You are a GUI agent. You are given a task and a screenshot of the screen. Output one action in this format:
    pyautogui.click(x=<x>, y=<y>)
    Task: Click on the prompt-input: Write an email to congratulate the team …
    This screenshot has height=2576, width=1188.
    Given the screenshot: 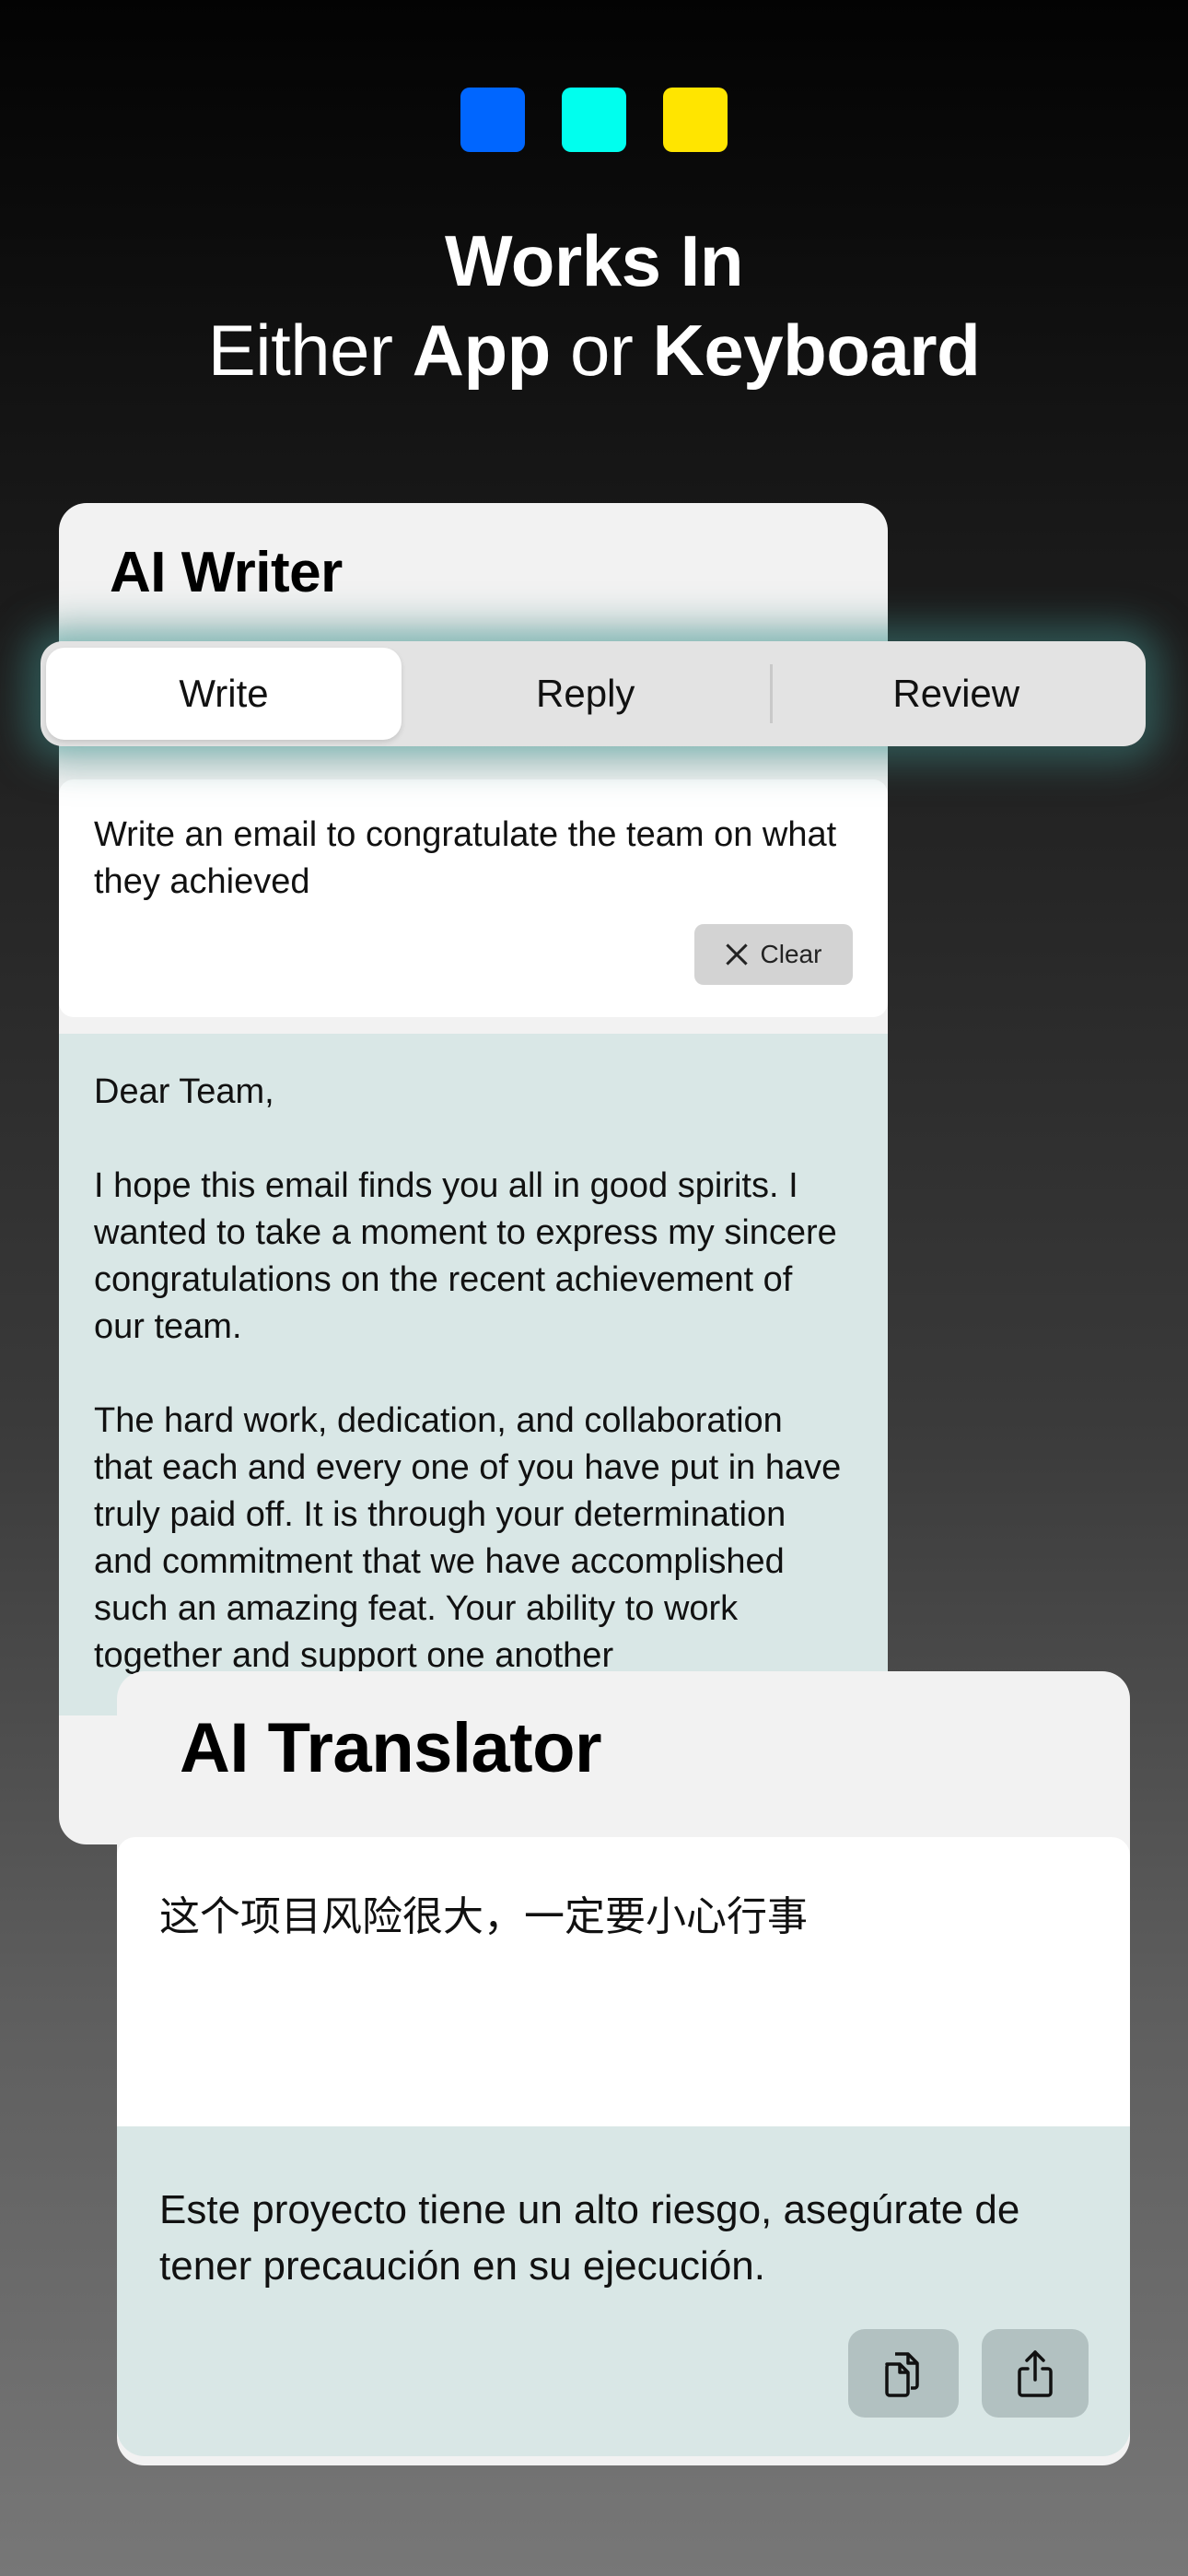 What is the action you would take?
    pyautogui.click(x=473, y=898)
    